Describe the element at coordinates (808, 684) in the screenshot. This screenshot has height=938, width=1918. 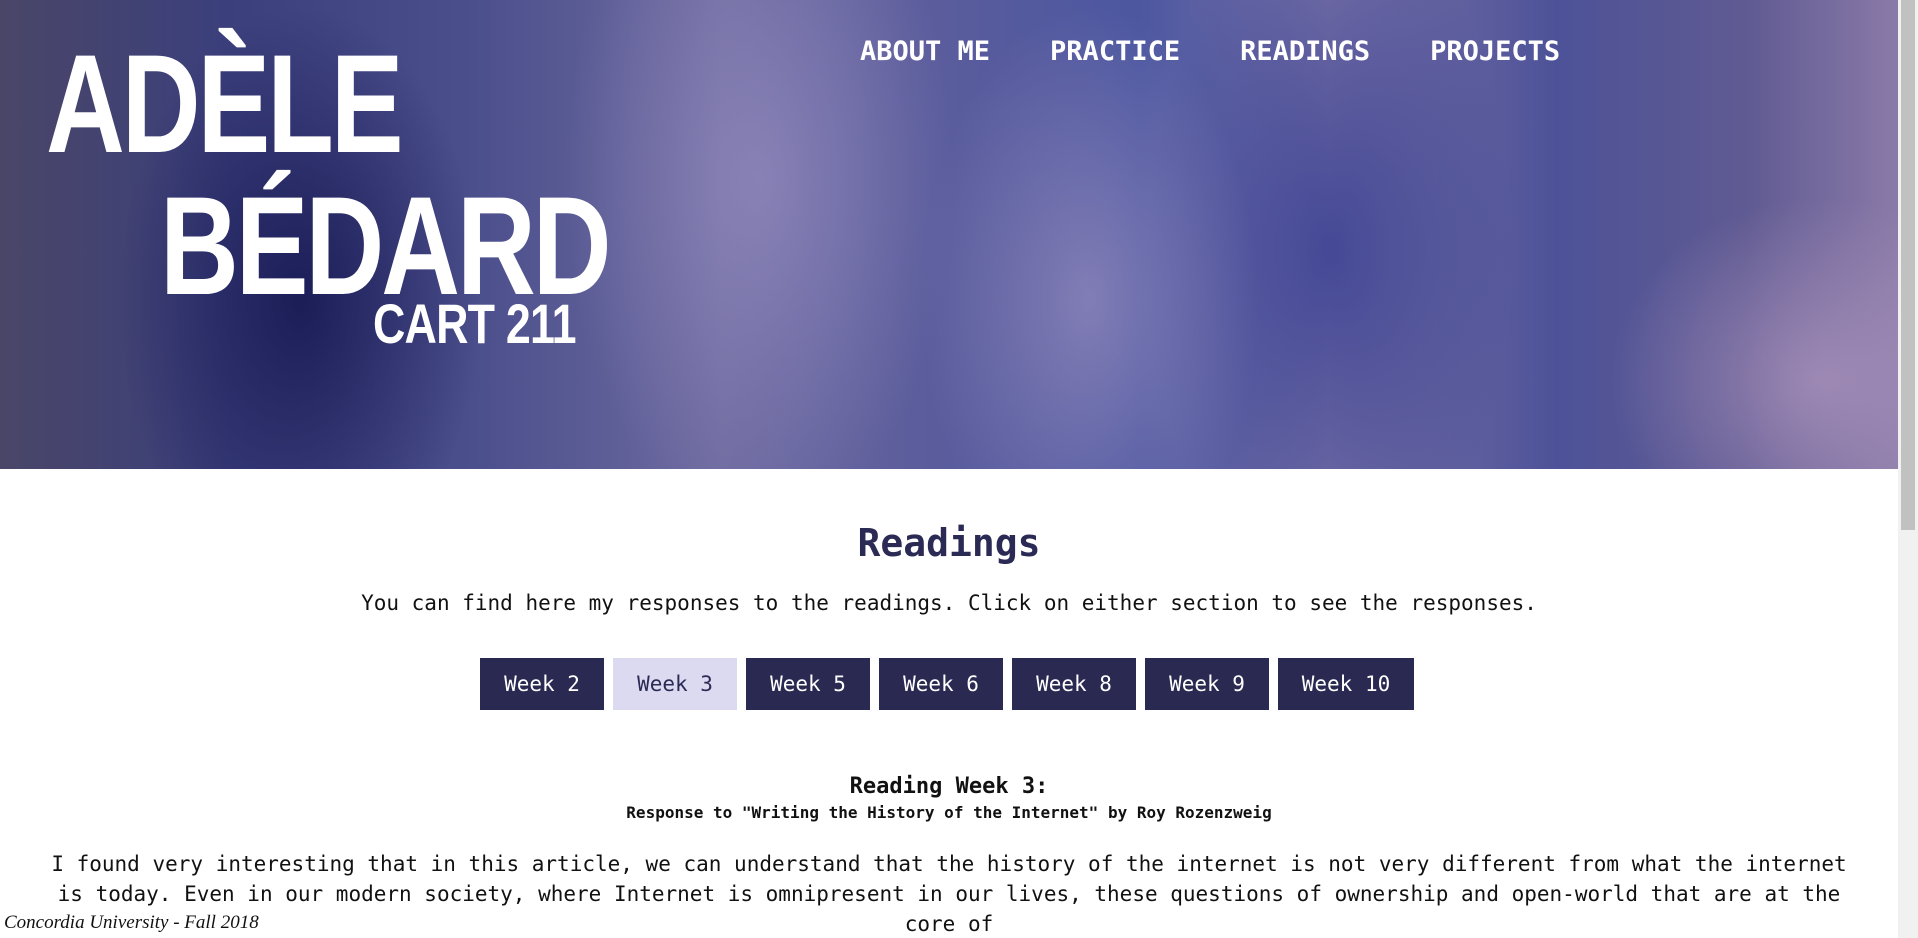
I see `tab-week-5: Week 5` at that location.